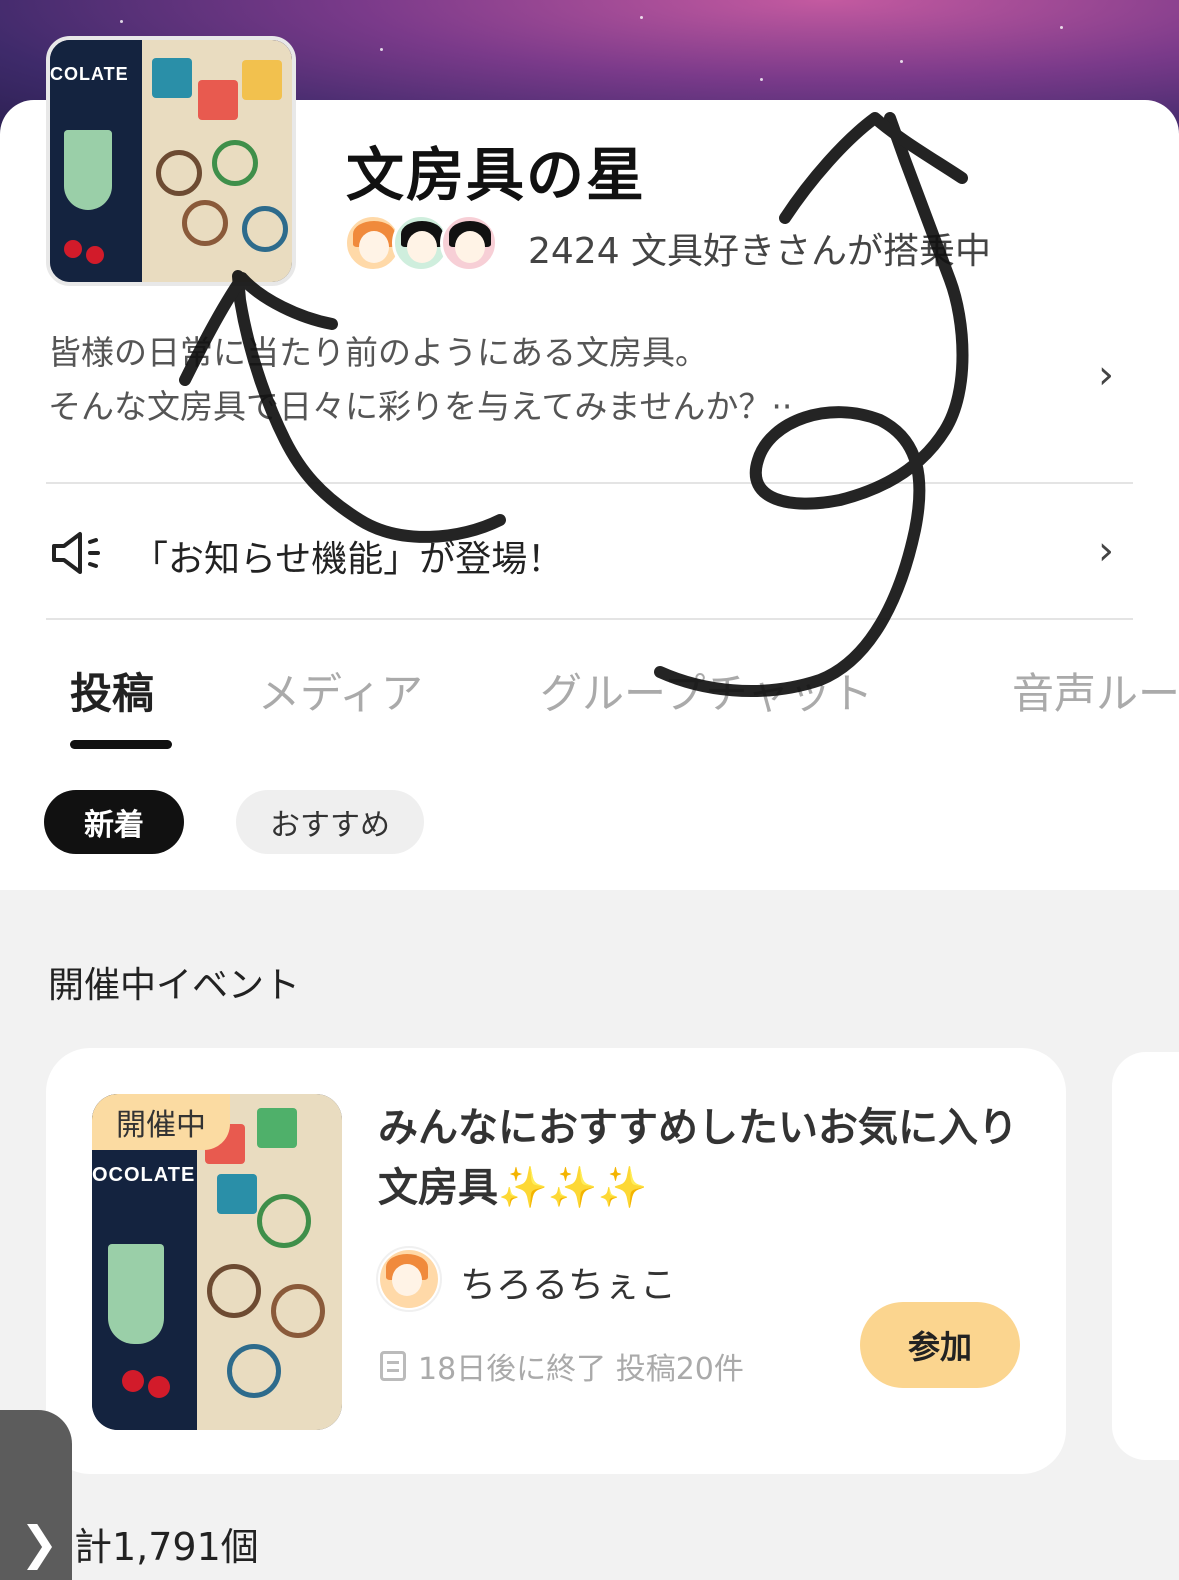 This screenshot has height=1580, width=1179. What do you see at coordinates (340, 690) in the screenshot?
I see `tab-media: メディア` at bounding box center [340, 690].